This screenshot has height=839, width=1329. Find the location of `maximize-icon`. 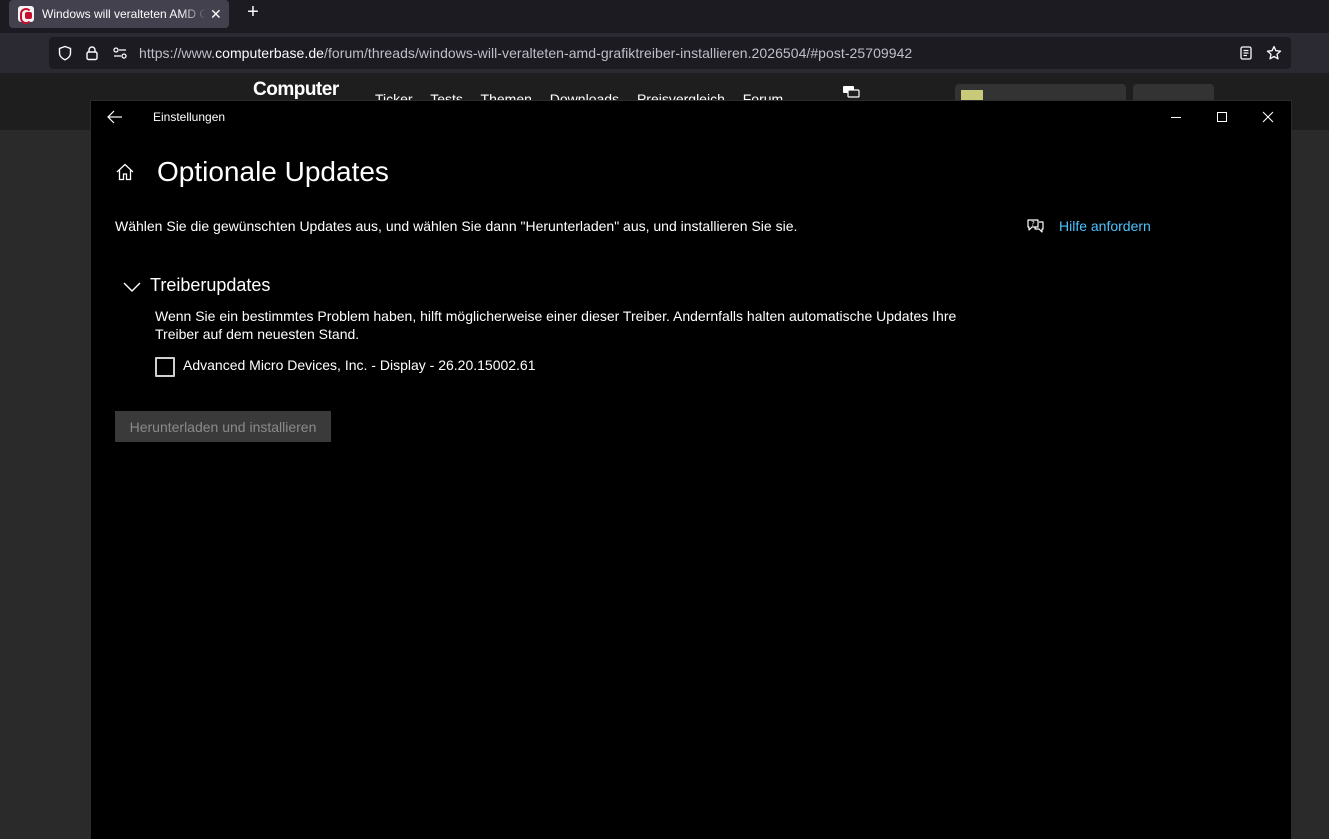

maximize-icon is located at coordinates (1222, 116).